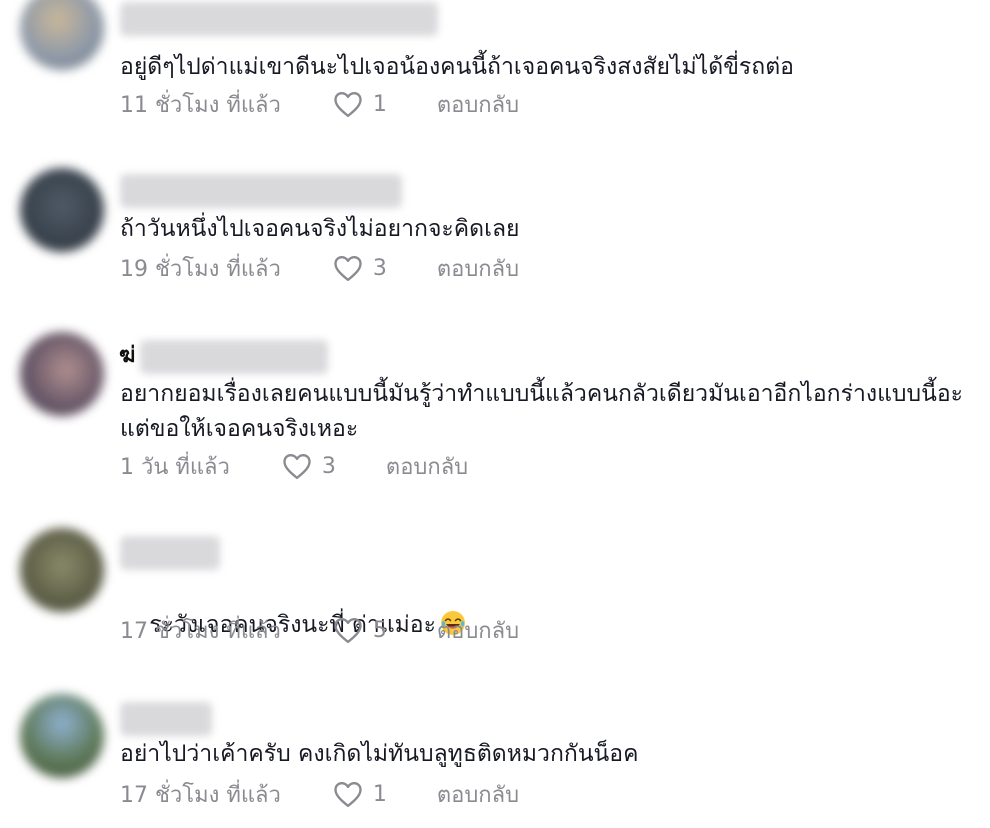 This screenshot has height=828, width=990. I want to click on comment-timestamp: 1 วัน ที่แล้ว, so click(175, 467).